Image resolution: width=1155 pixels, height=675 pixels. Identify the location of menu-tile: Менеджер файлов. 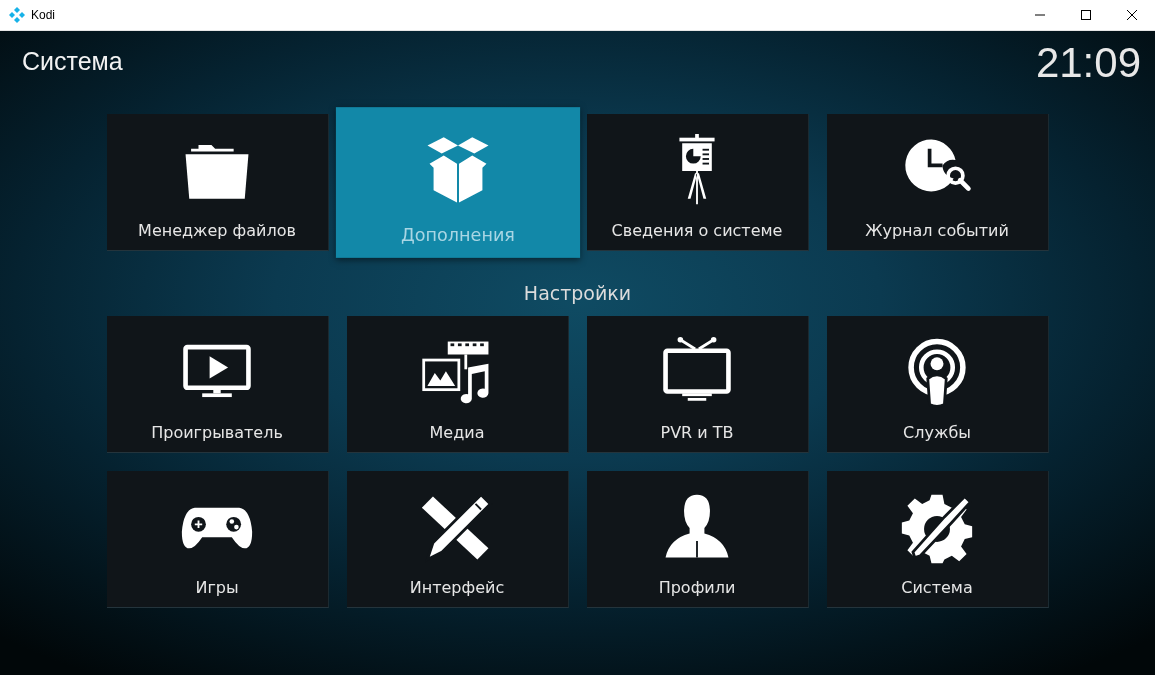
(217, 182).